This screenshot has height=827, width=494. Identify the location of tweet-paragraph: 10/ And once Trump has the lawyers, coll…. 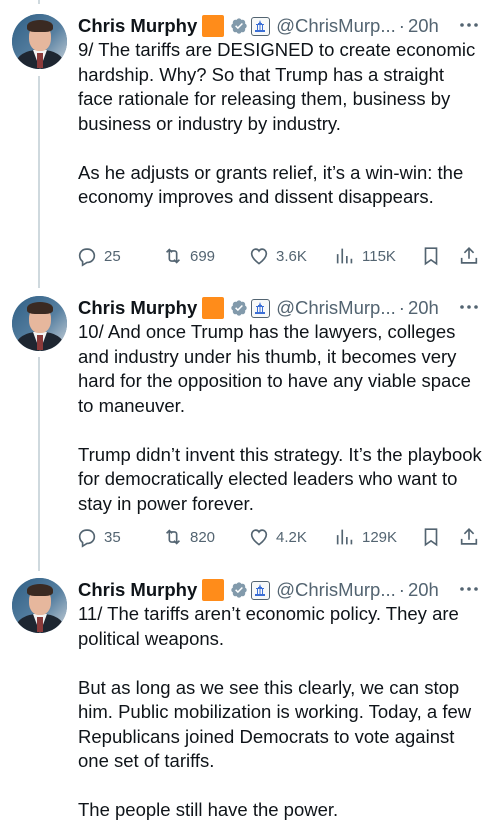
(274, 368).